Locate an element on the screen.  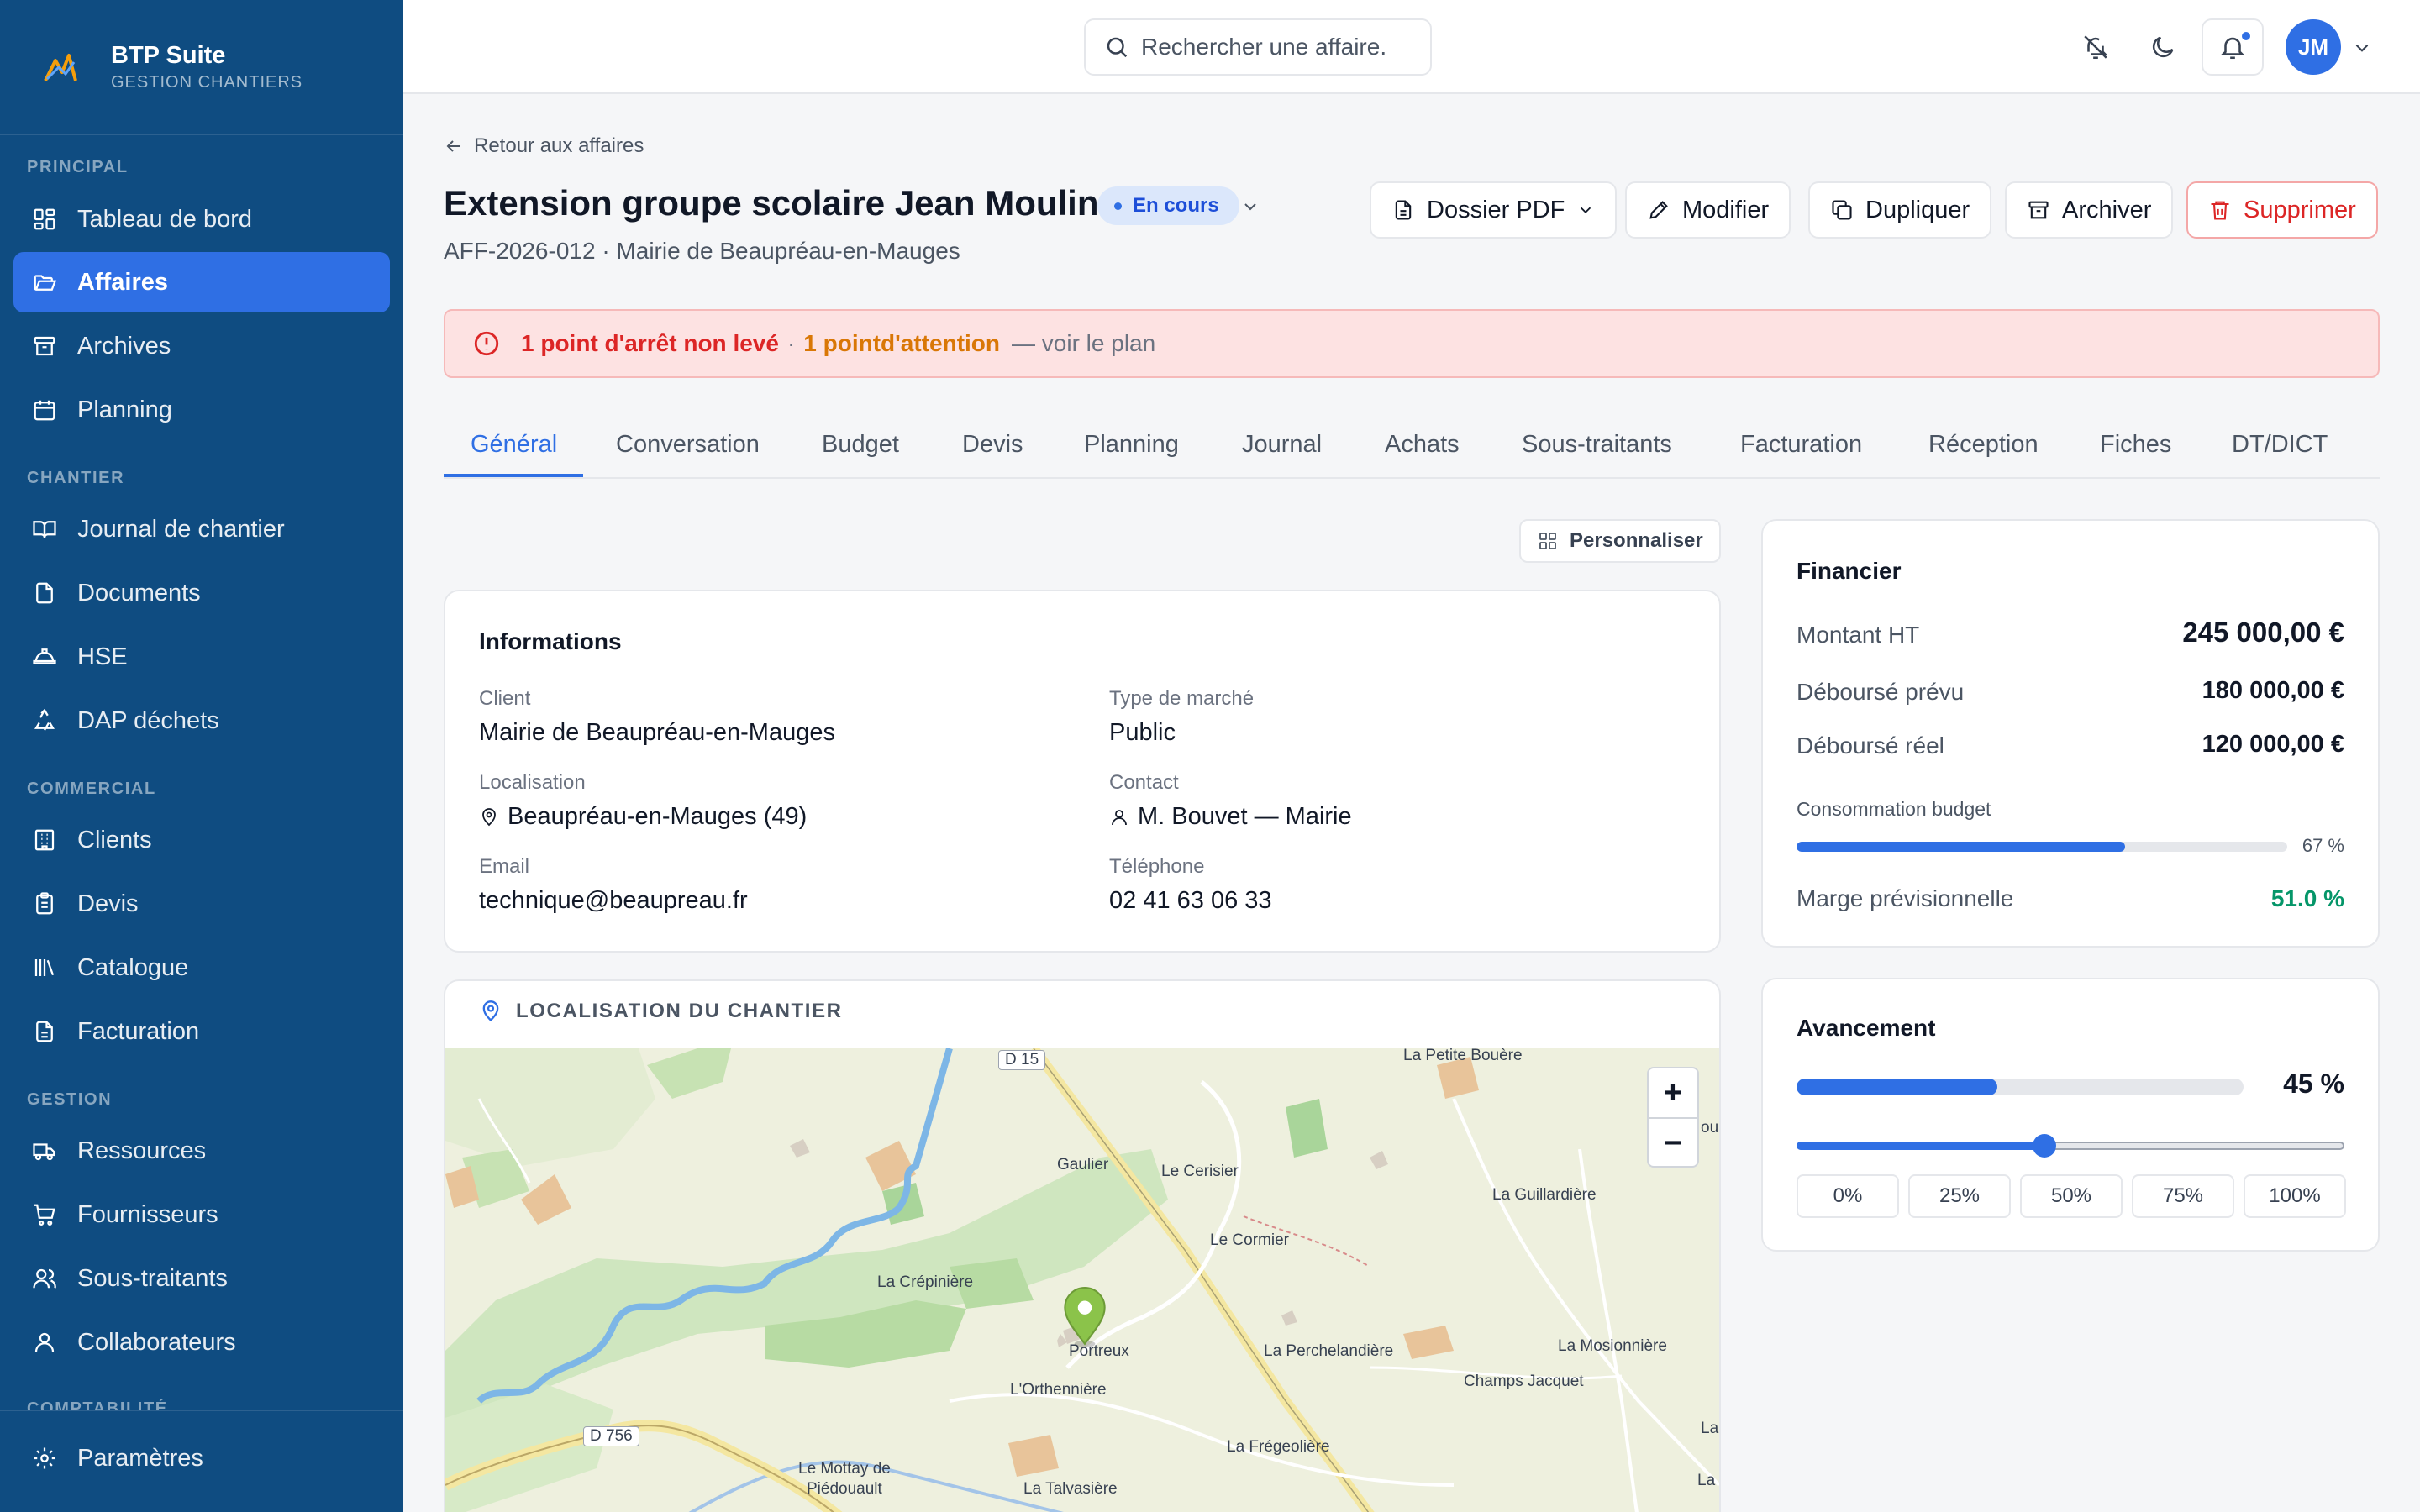
email-value: technique@beaupreau.fr is located at coordinates (613, 901).